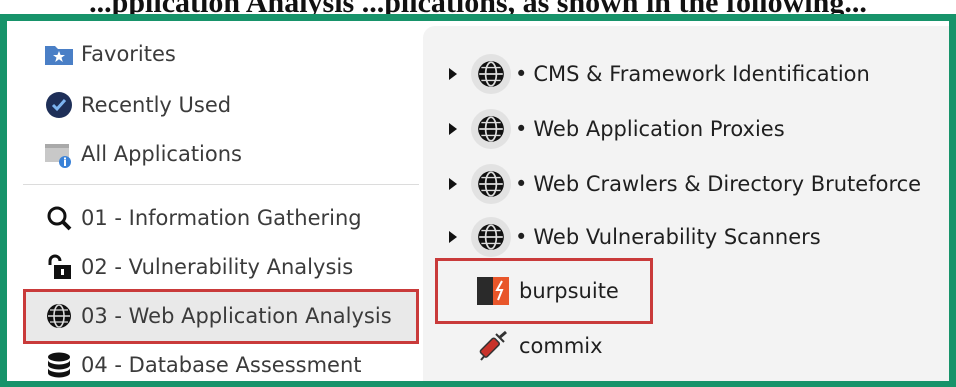 The width and height of the screenshot is (956, 387). Describe the element at coordinates (59, 54) in the screenshot. I see `favorites-folder-icon` at that location.